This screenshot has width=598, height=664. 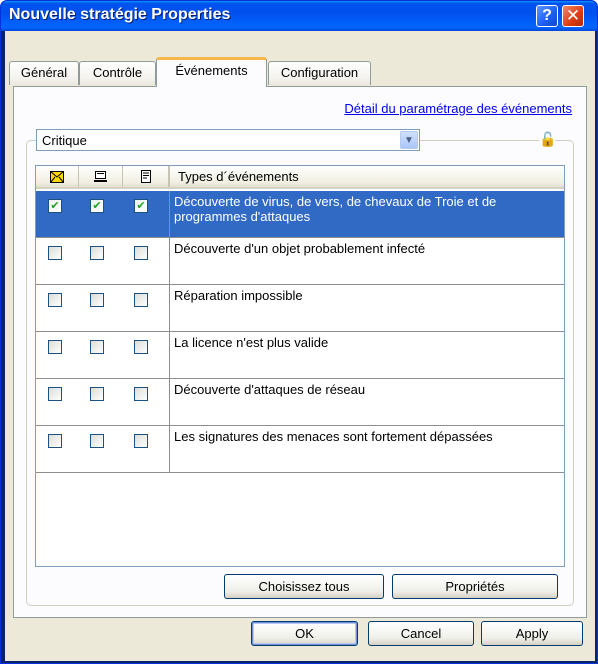 I want to click on mail-icon, so click(x=57, y=176).